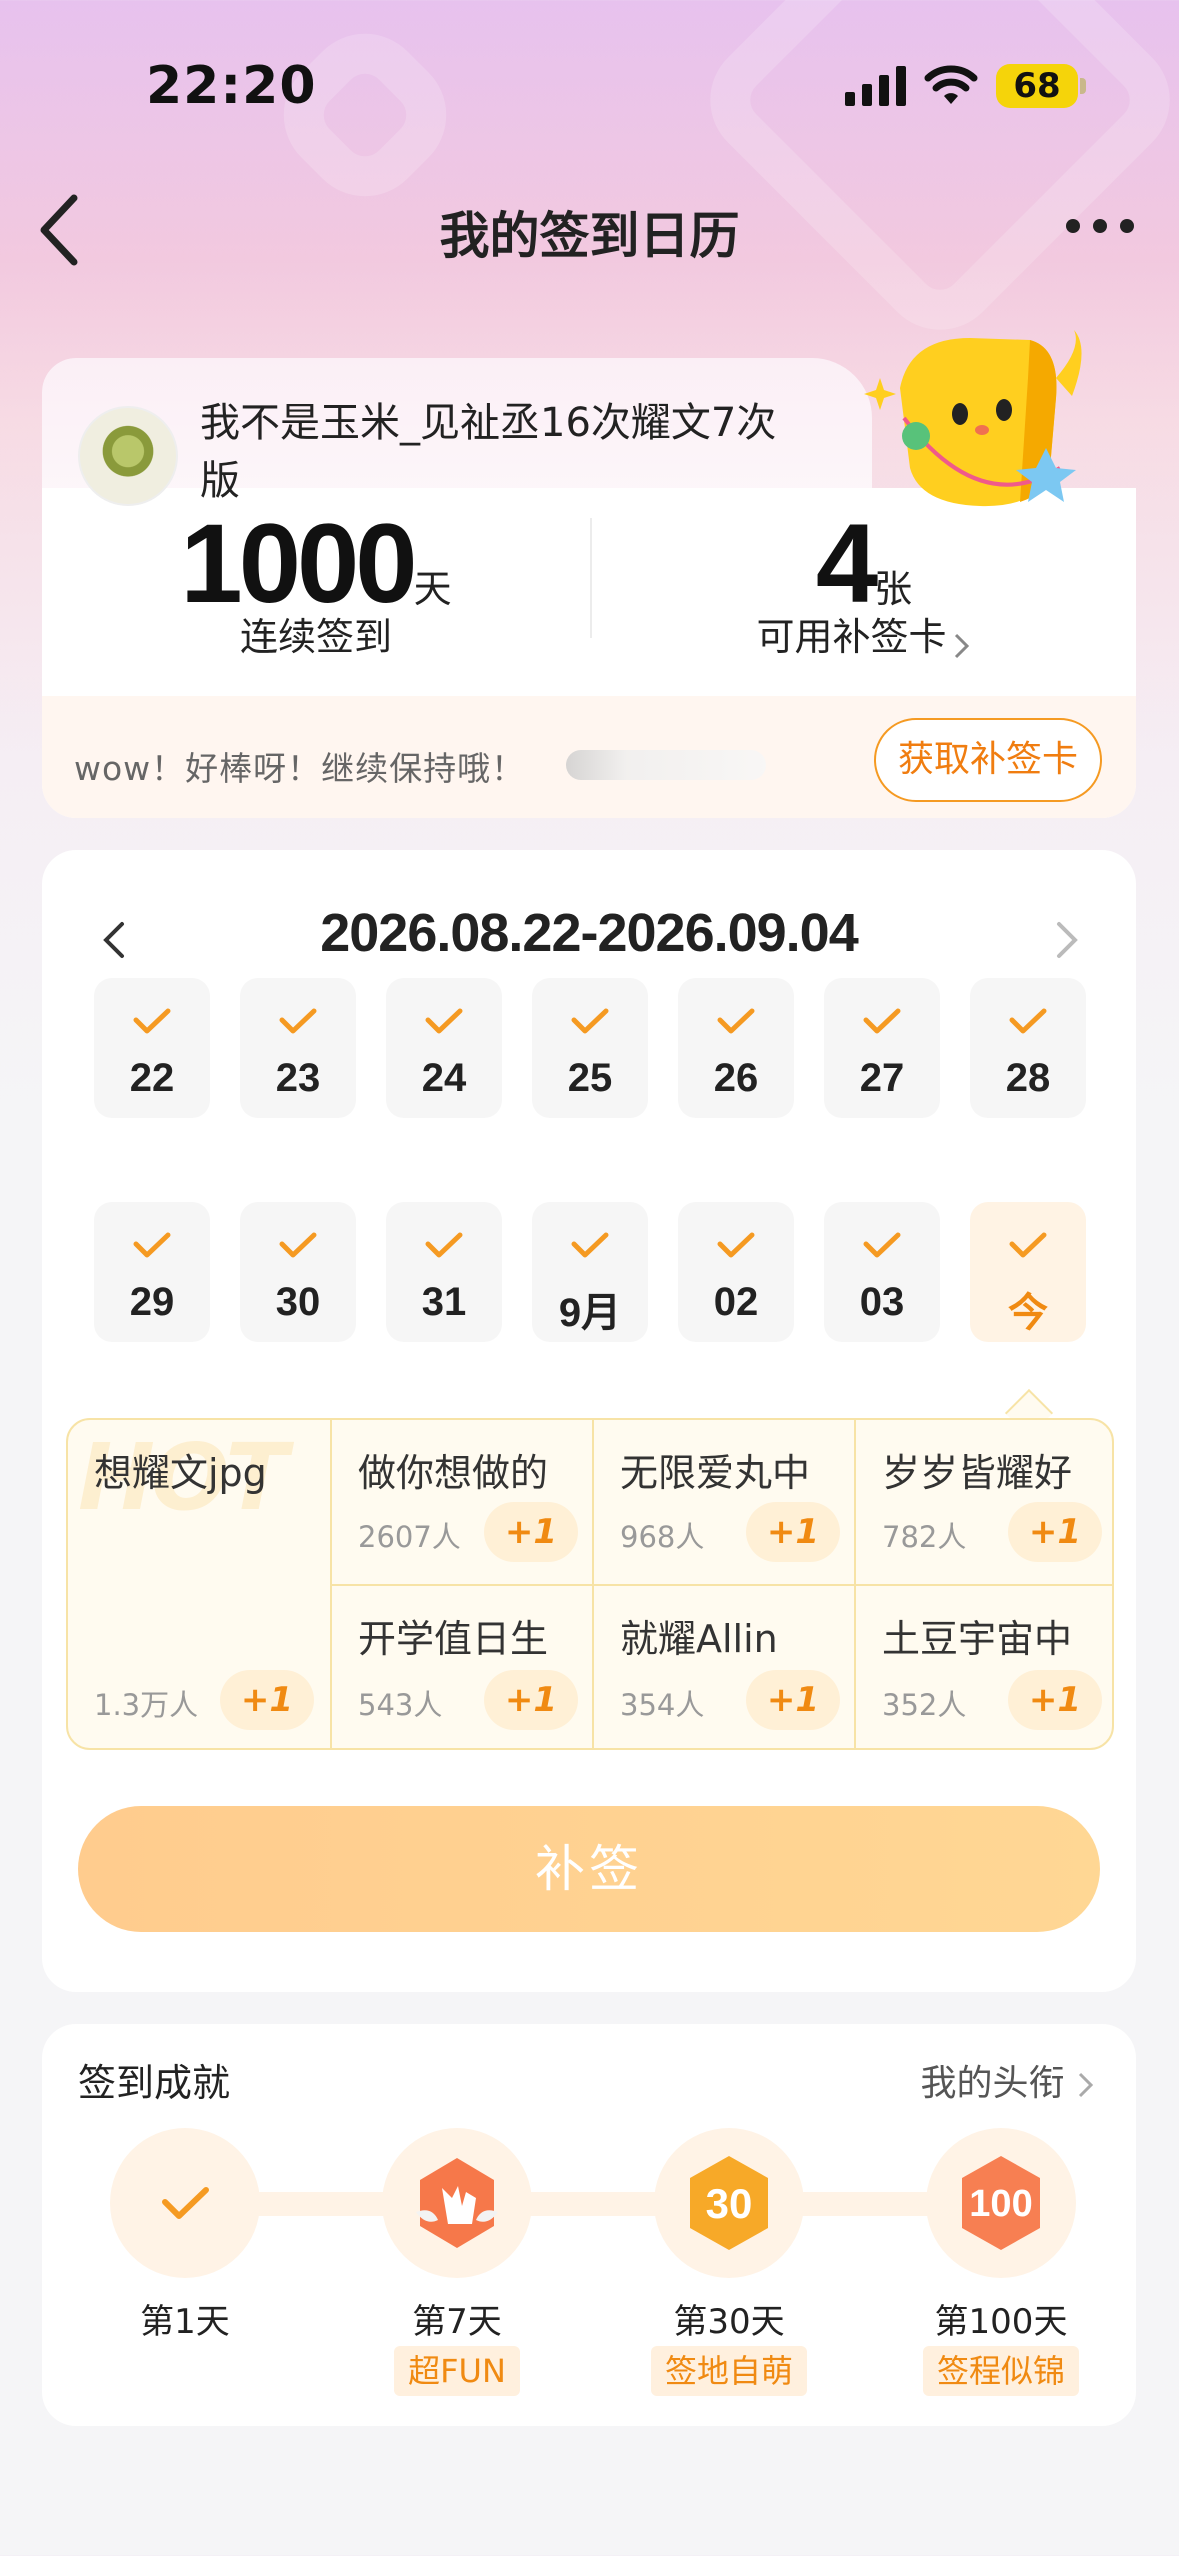  Describe the element at coordinates (457, 2371) in the screenshot. I see `achievement-tag: 超FUN` at that location.